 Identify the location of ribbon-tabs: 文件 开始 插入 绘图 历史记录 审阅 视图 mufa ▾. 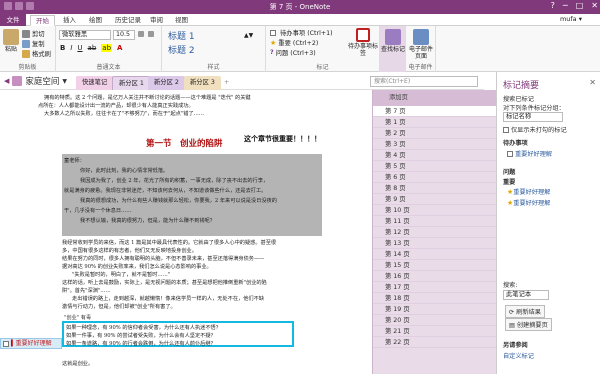
(300, 20).